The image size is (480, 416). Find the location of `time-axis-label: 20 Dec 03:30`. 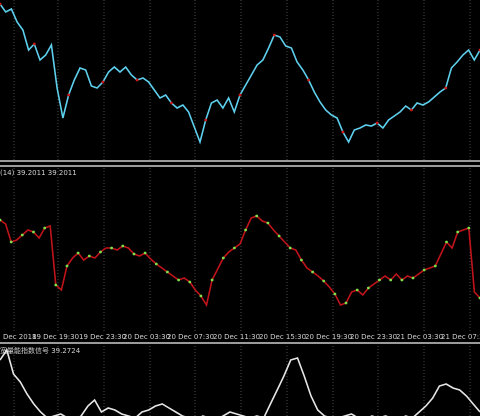

time-axis-label: 20 Dec 03:30 is located at coordinates (147, 337).